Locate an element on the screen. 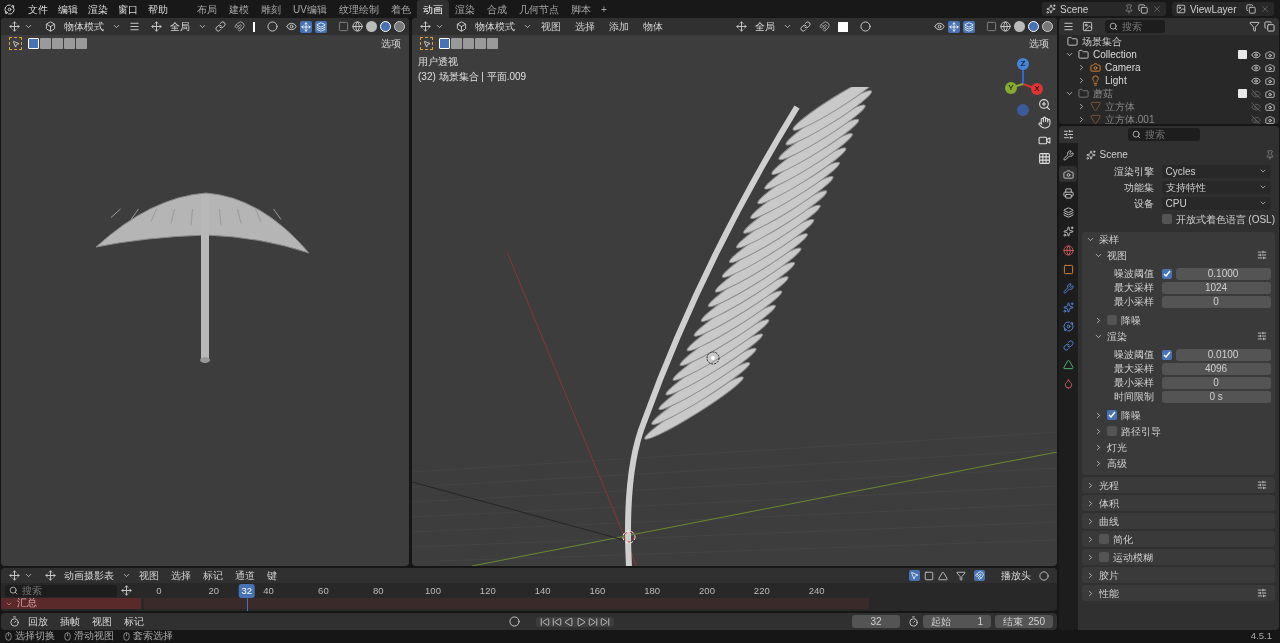  snap-toggle-button is located at coordinates (979, 575).